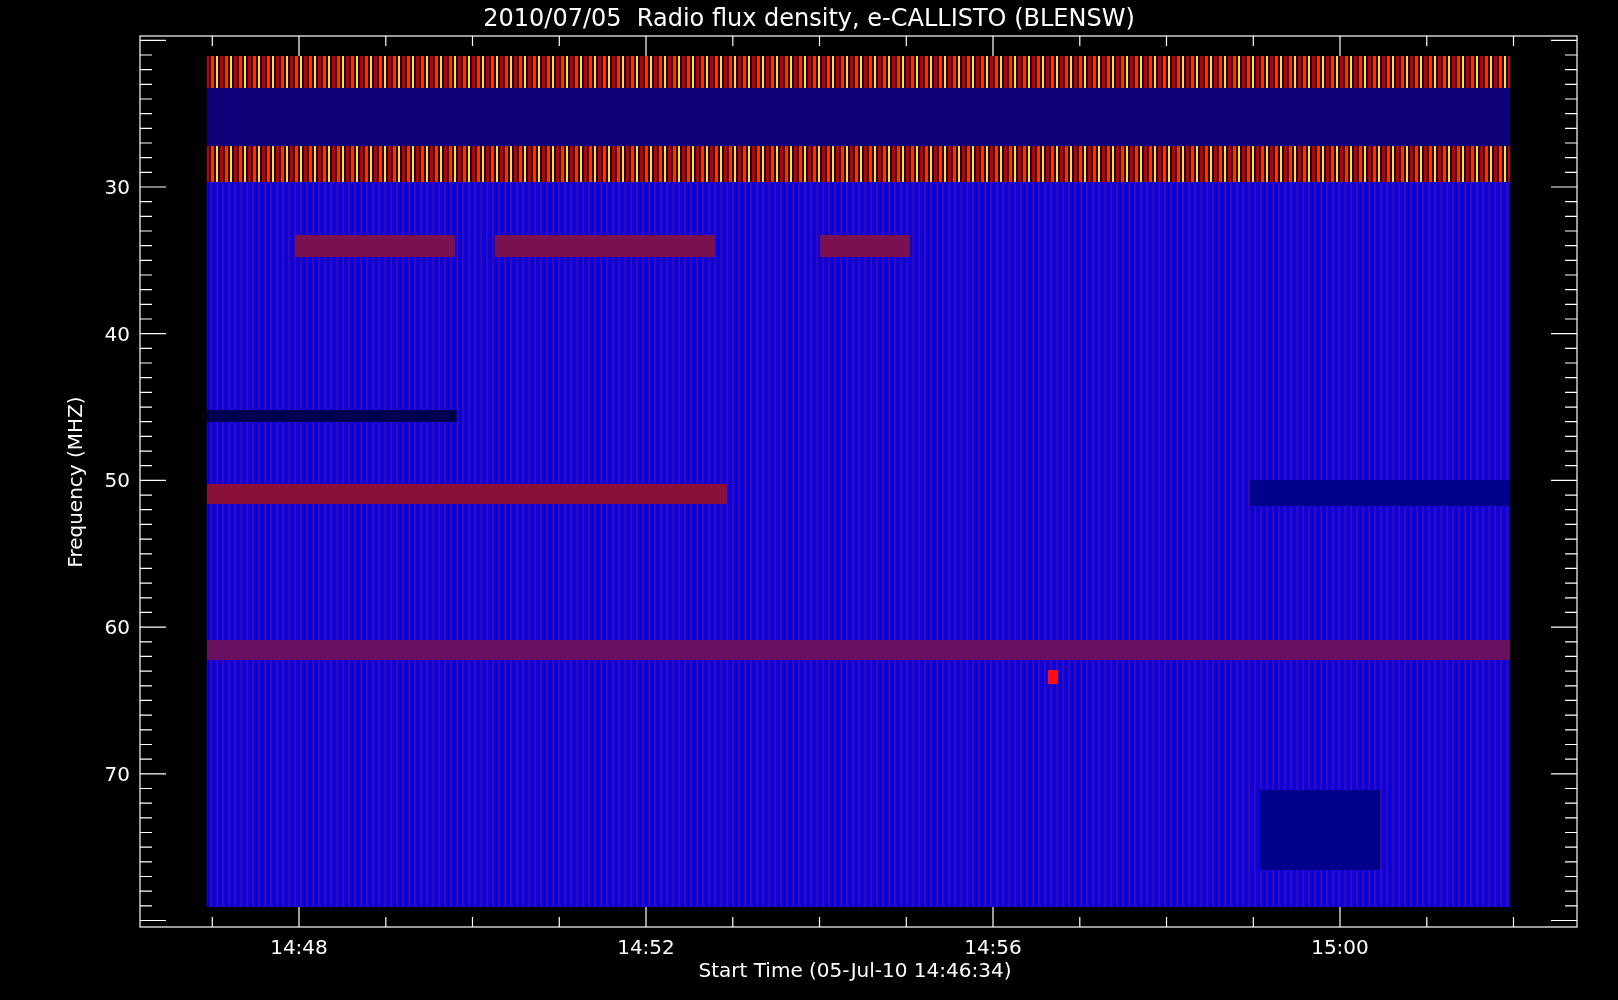  What do you see at coordinates (646, 947) in the screenshot?
I see `axis-tick-label: 14:52` at bounding box center [646, 947].